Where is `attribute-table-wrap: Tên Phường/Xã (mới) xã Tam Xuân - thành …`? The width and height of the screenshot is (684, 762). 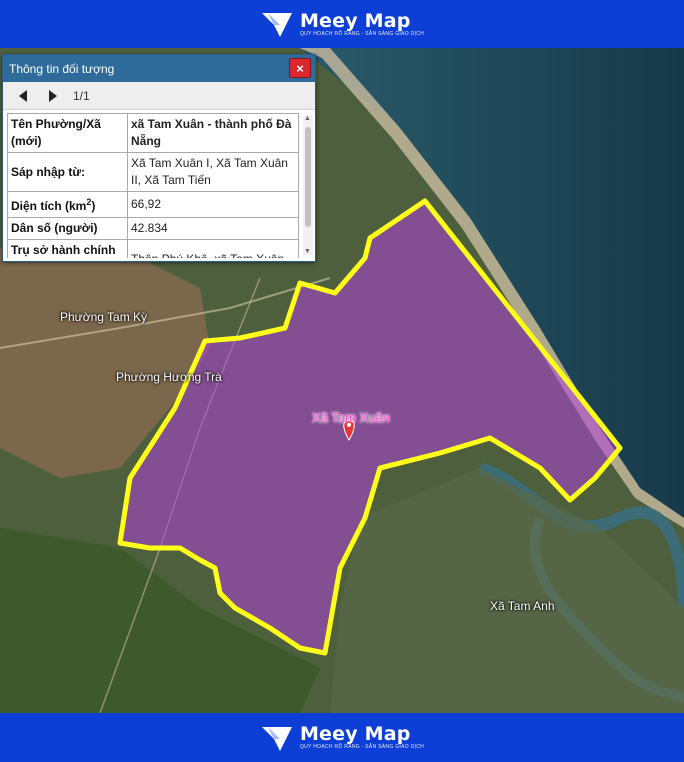
attribute-table-wrap: Tên Phường/Xã (mới) xã Tam Xuân - thành … is located at coordinates (162, 185).